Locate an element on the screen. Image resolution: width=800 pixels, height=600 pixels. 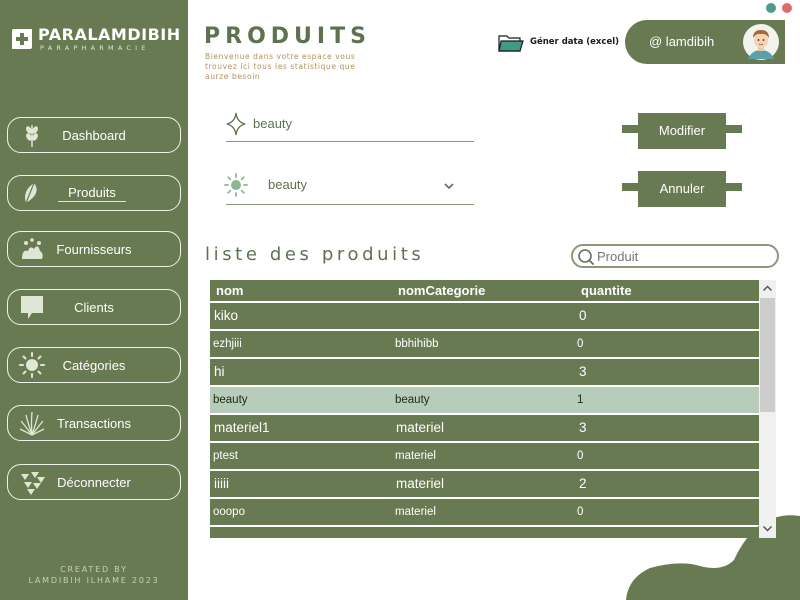
cell-nom: beauty is located at coordinates (230, 400).